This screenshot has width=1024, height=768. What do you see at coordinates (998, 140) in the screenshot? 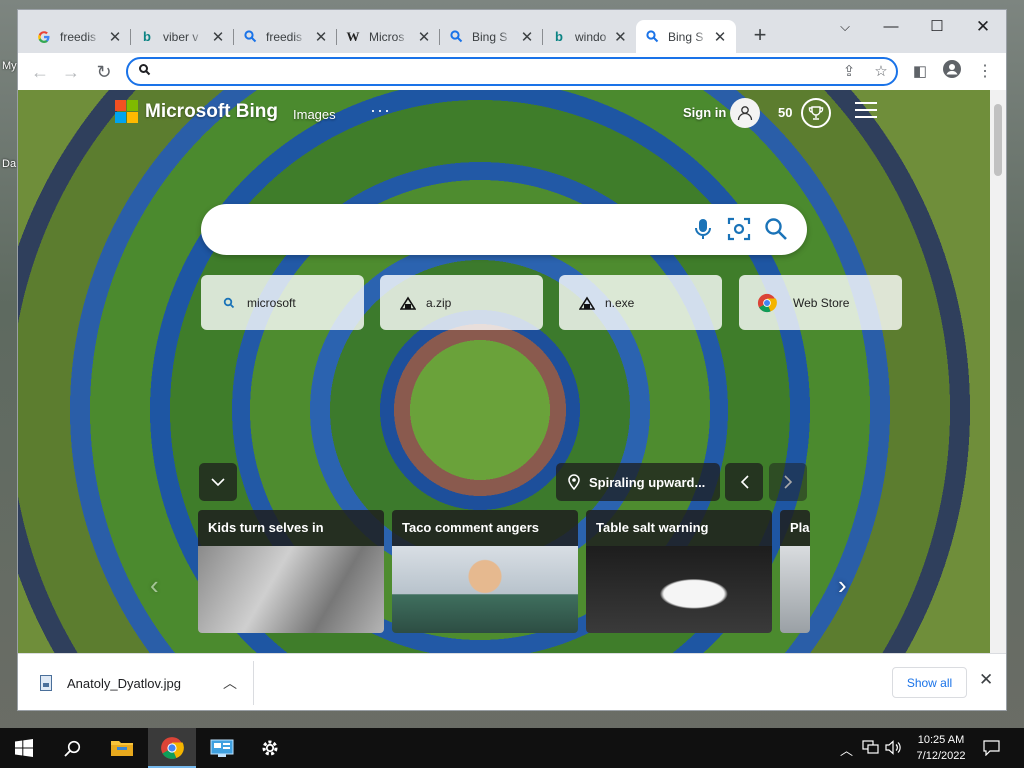
I see `scrollbar-thumb` at bounding box center [998, 140].